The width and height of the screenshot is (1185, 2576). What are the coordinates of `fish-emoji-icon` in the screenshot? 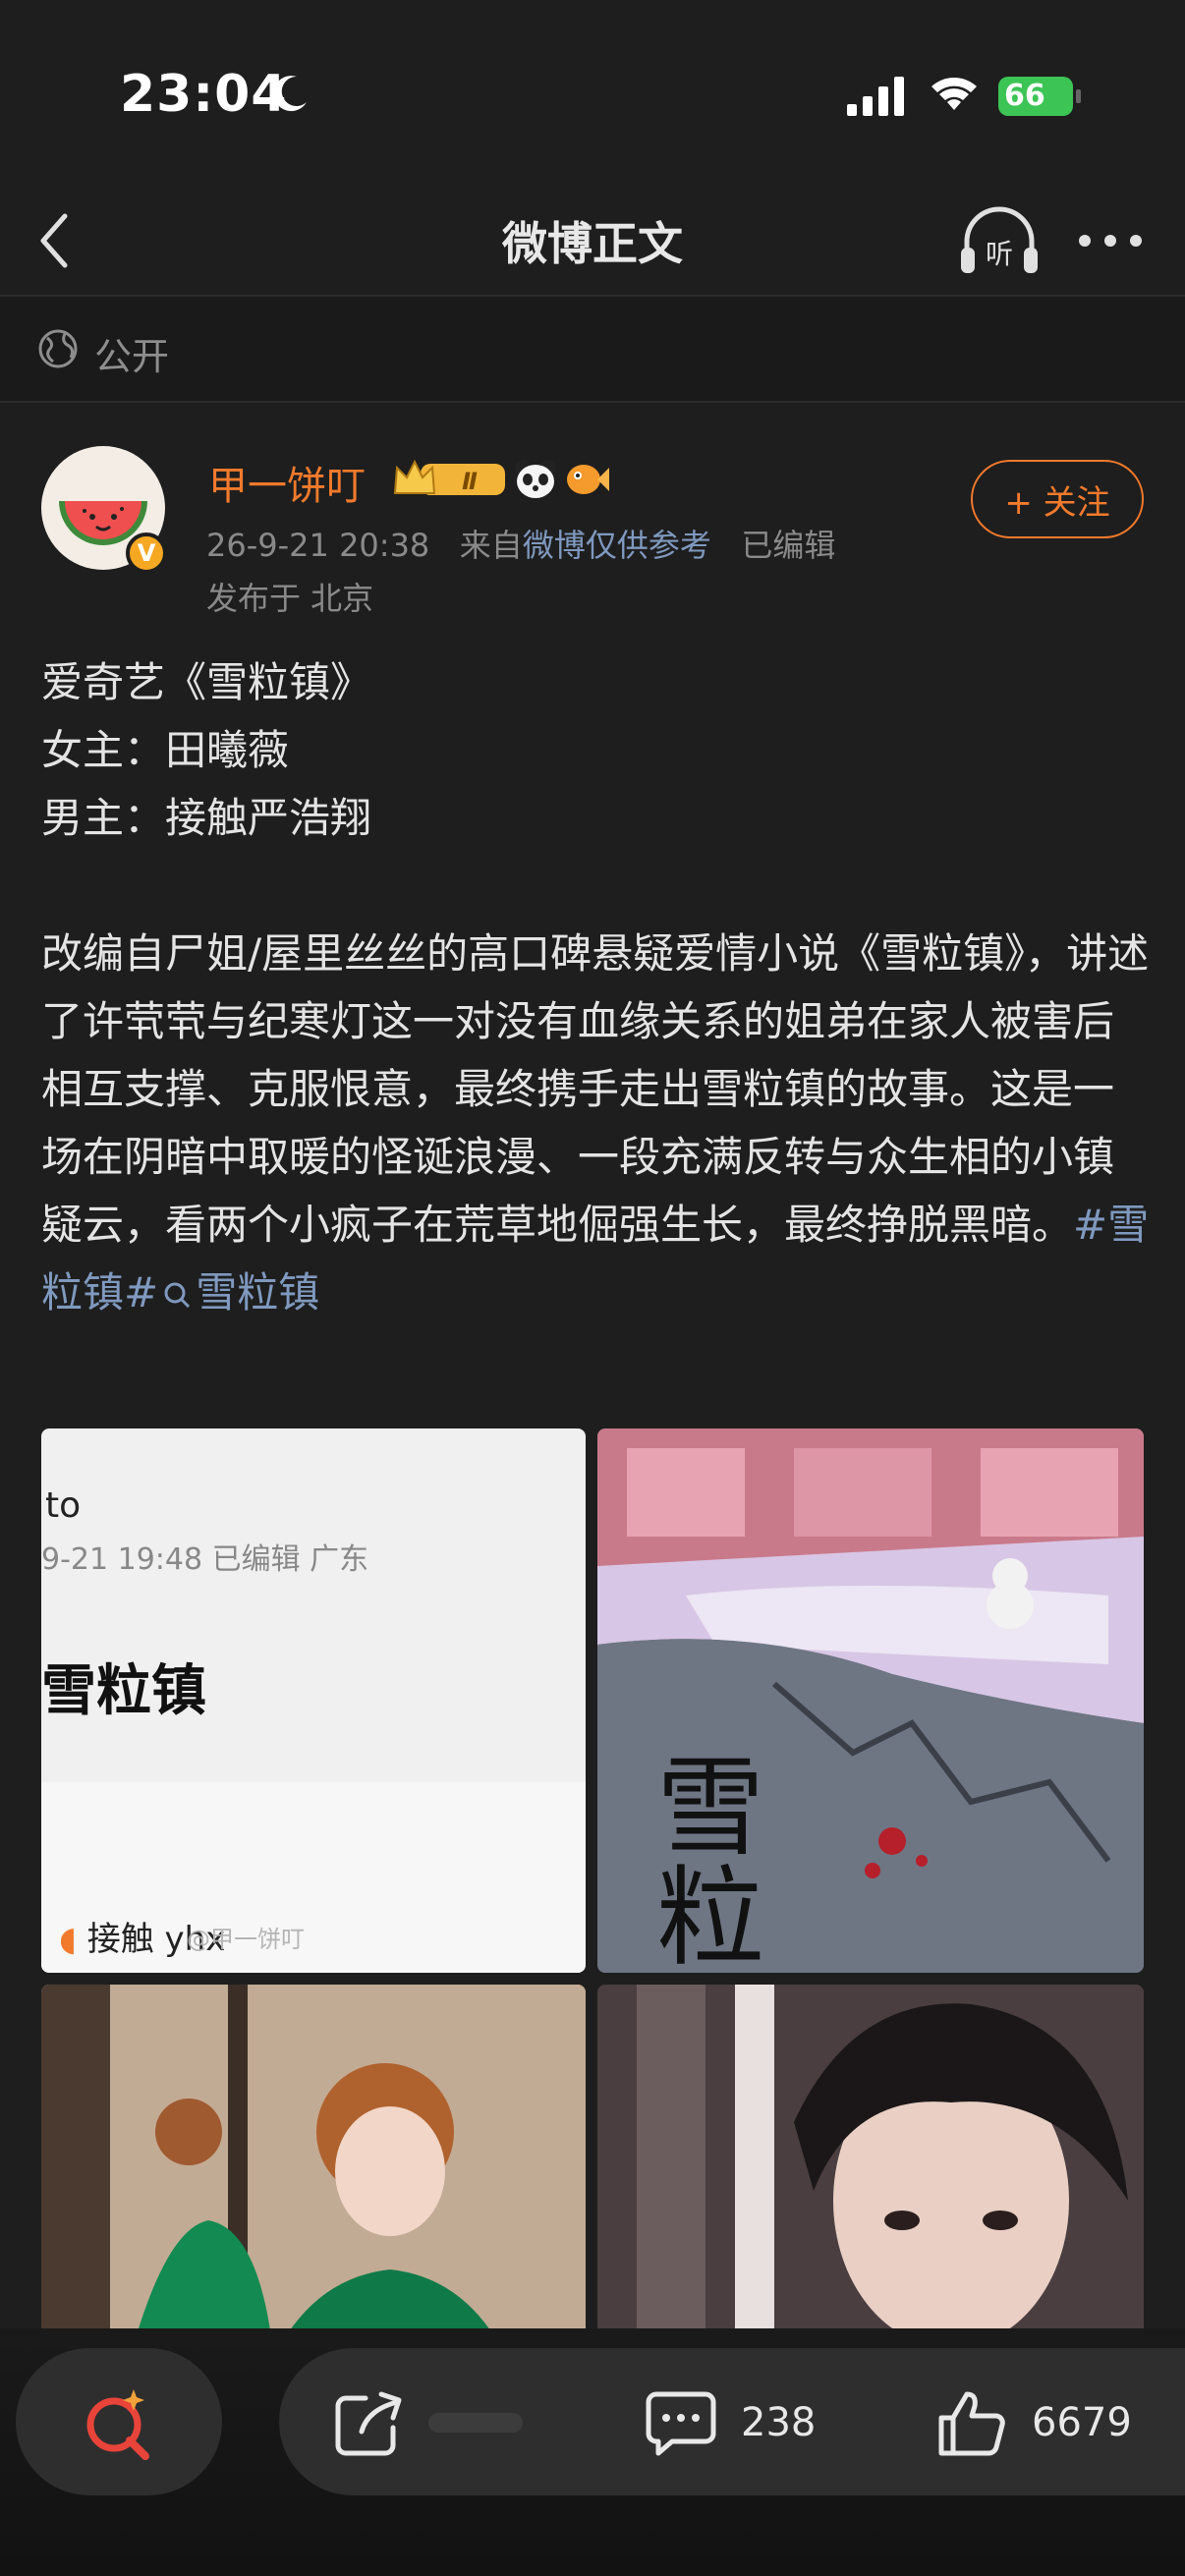 It's located at (588, 479).